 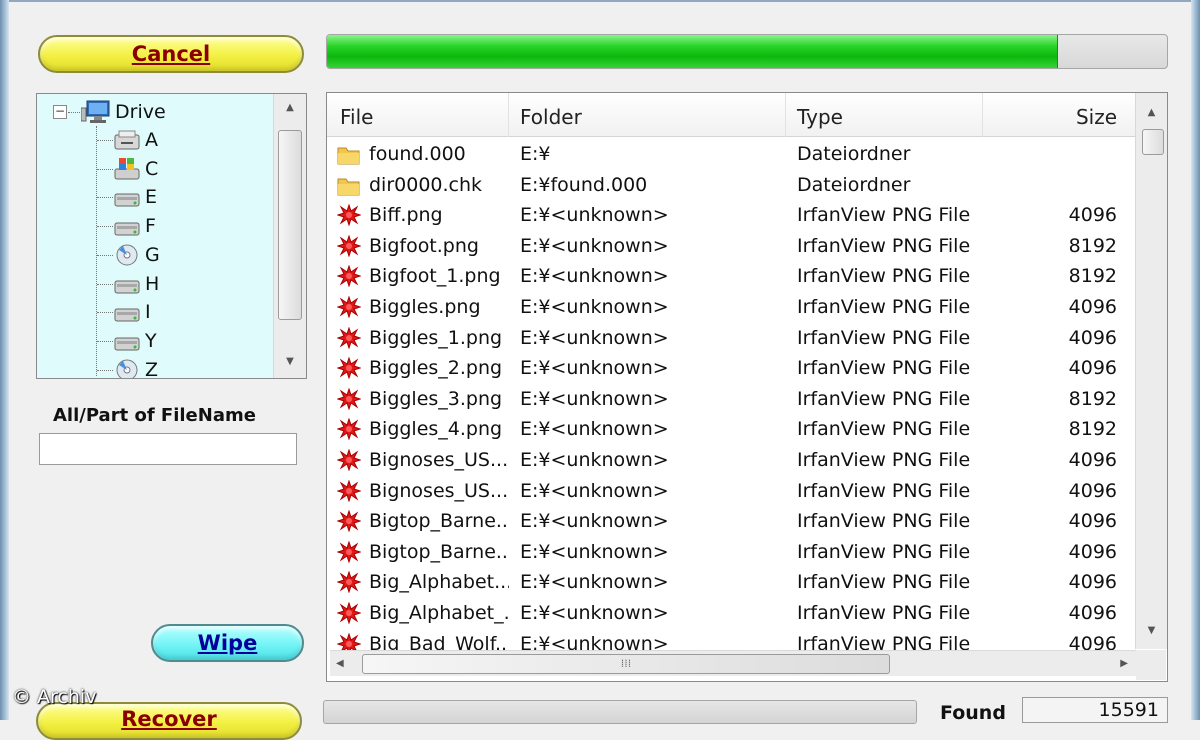 I want to click on cd-drive-icon, so click(x=127, y=368).